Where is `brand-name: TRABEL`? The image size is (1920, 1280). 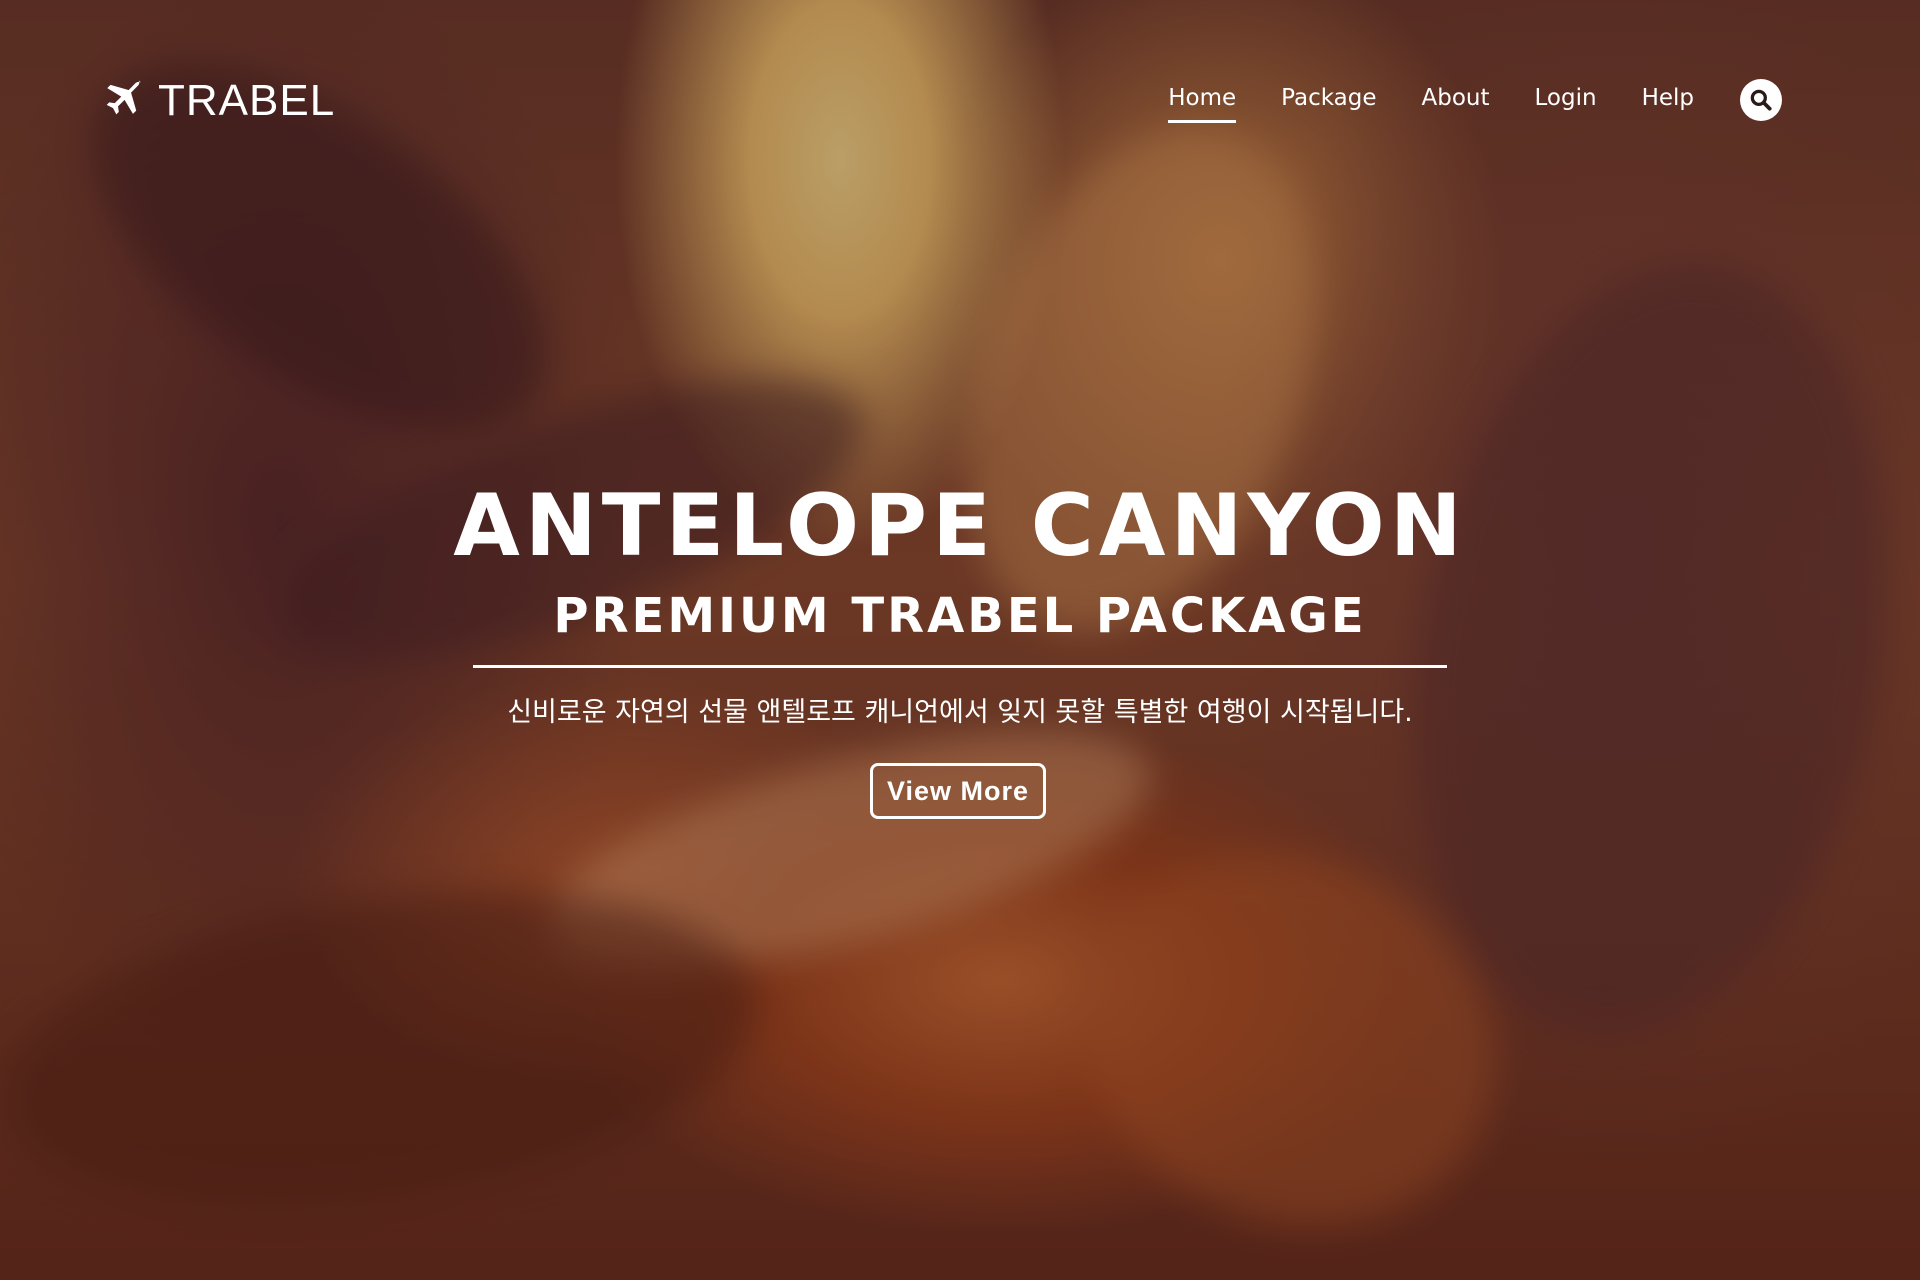 brand-name: TRABEL is located at coordinates (247, 100).